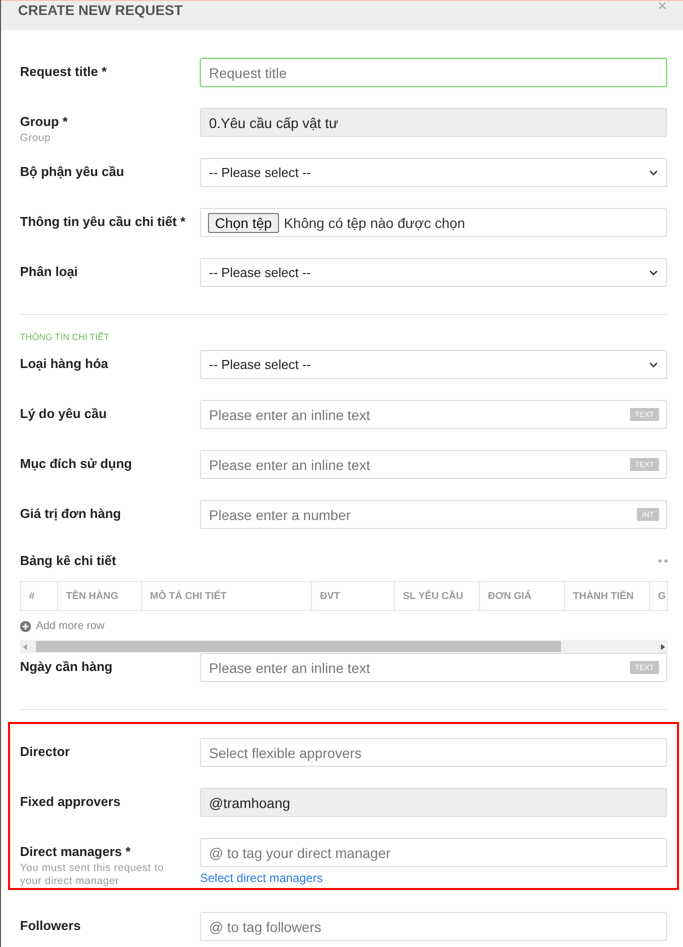  What do you see at coordinates (39, 596) in the screenshot?
I see `column-header: #` at bounding box center [39, 596].